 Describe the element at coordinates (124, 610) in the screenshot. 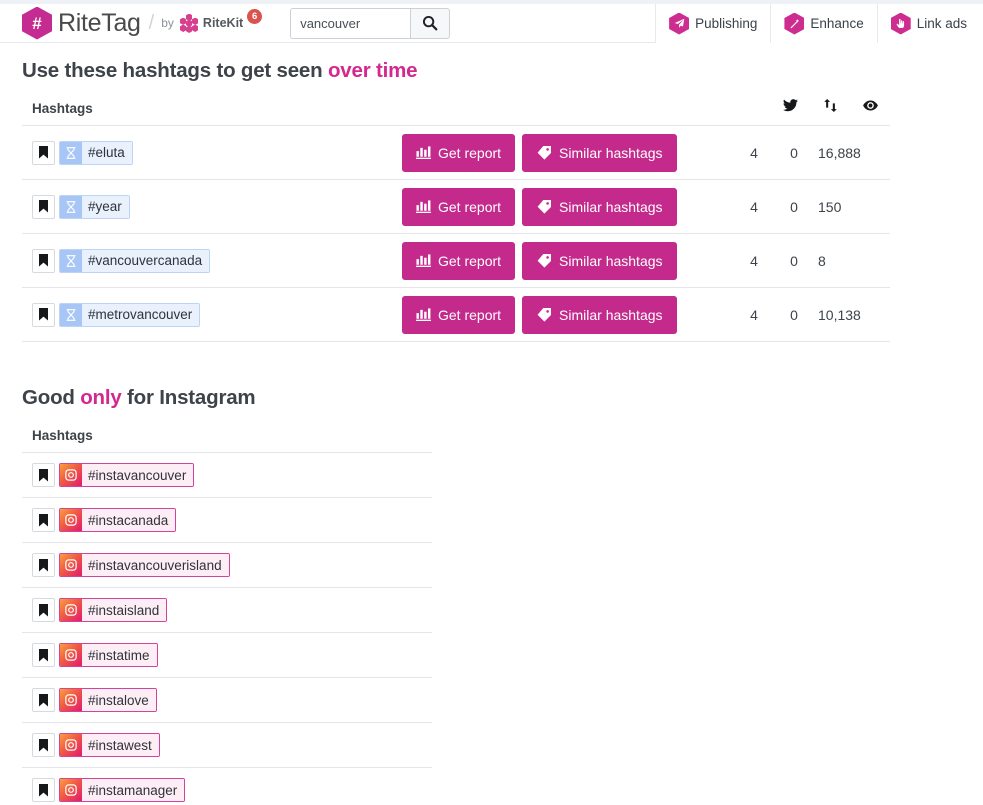

I see `hashtag-label: #instaisland` at that location.